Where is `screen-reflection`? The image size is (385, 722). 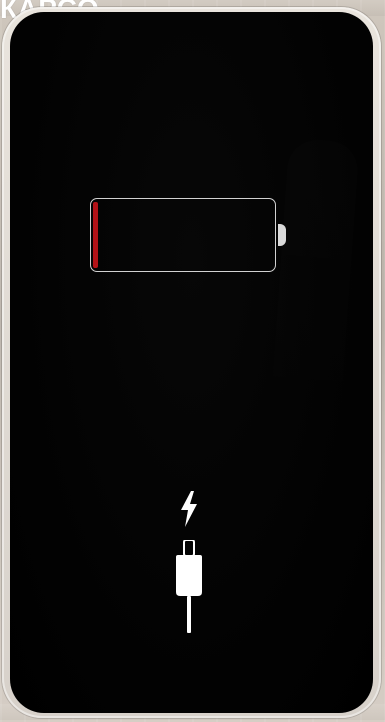 screen-reflection is located at coordinates (314, 290).